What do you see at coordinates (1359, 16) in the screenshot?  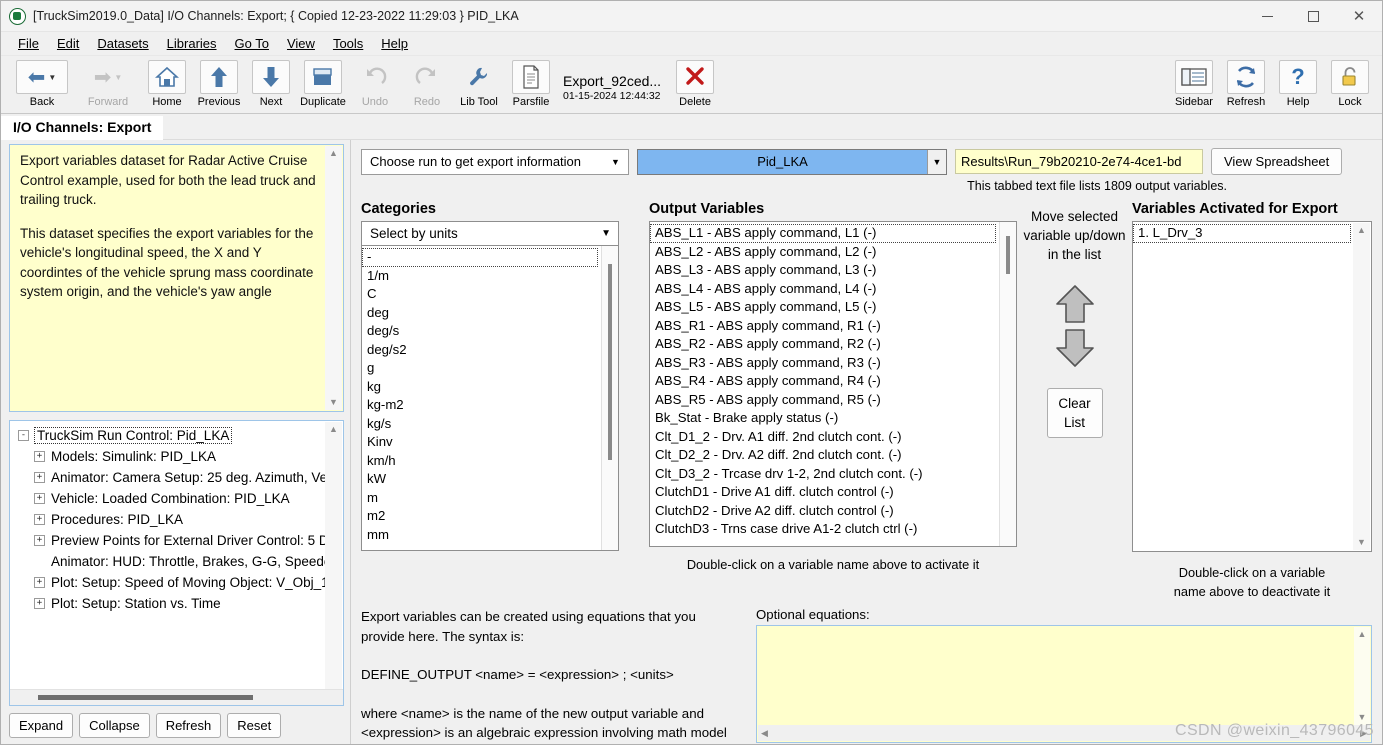 I see `close-button: ✕` at bounding box center [1359, 16].